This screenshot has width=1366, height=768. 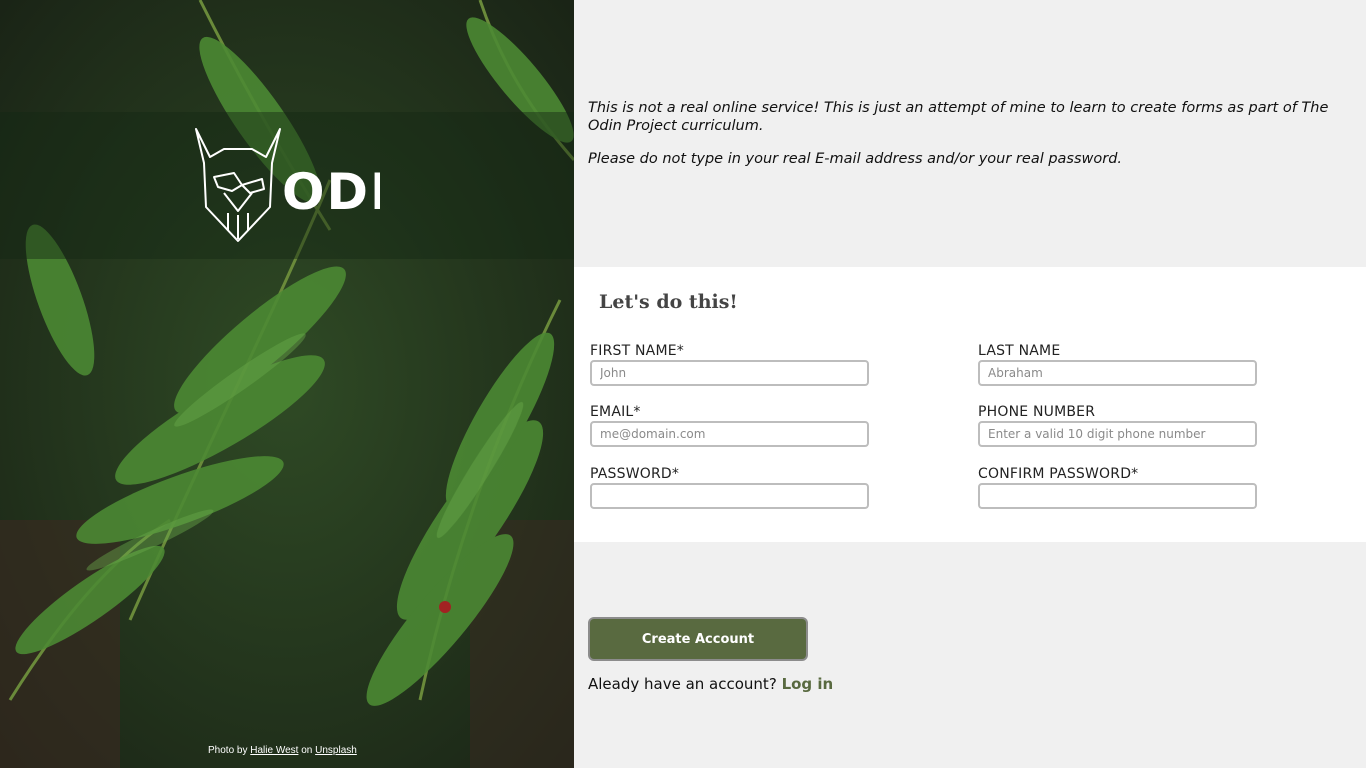 I want to click on unsplash-link: Unsplash, so click(x=336, y=750).